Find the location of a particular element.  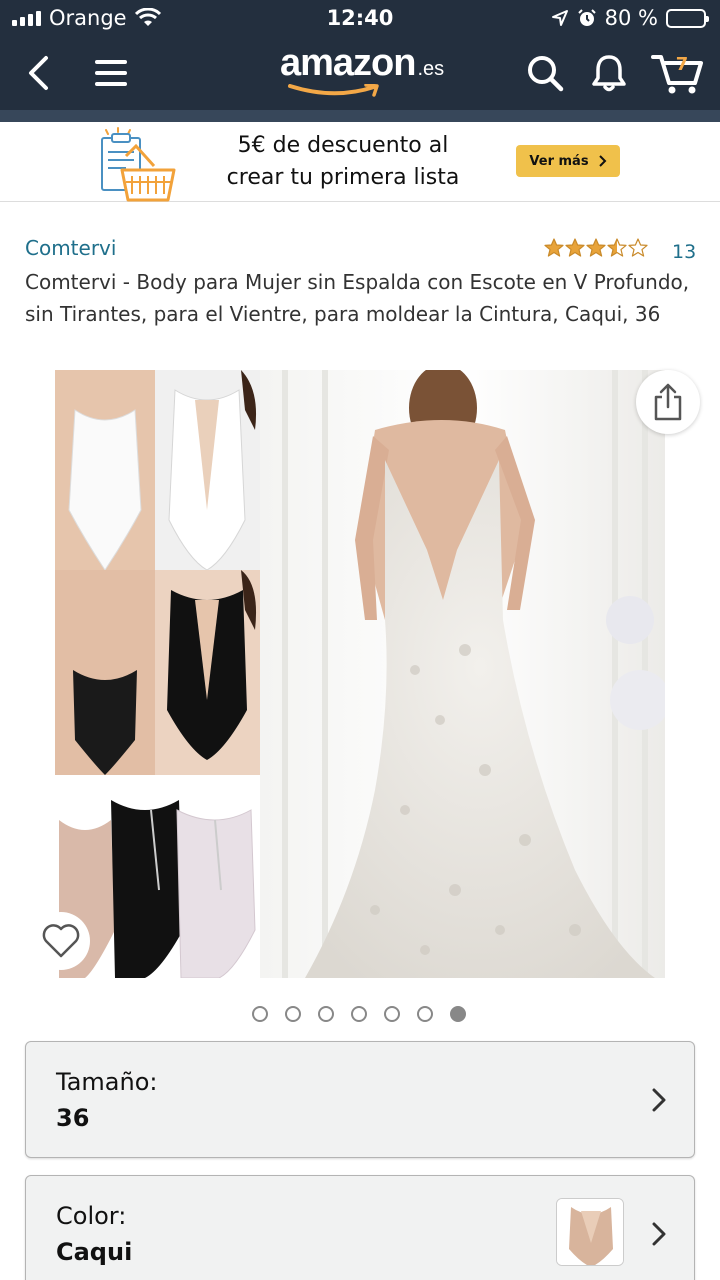

hamburger-icon is located at coordinates (111, 73).